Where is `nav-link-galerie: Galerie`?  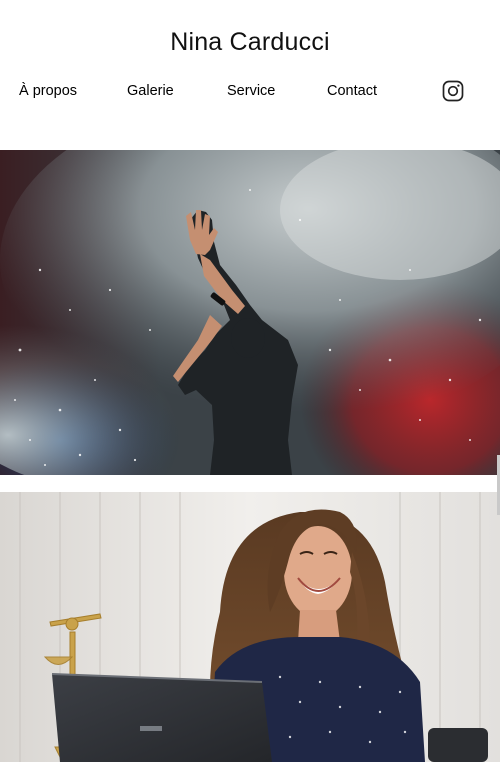 nav-link-galerie: Galerie is located at coordinates (150, 91).